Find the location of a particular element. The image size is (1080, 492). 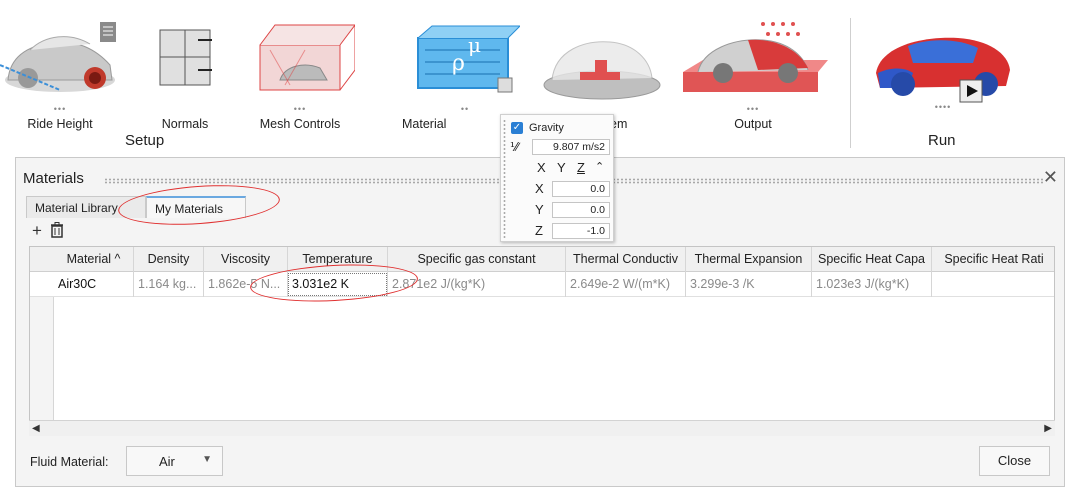

chevron-down-icon: ▼ is located at coordinates (207, 459).